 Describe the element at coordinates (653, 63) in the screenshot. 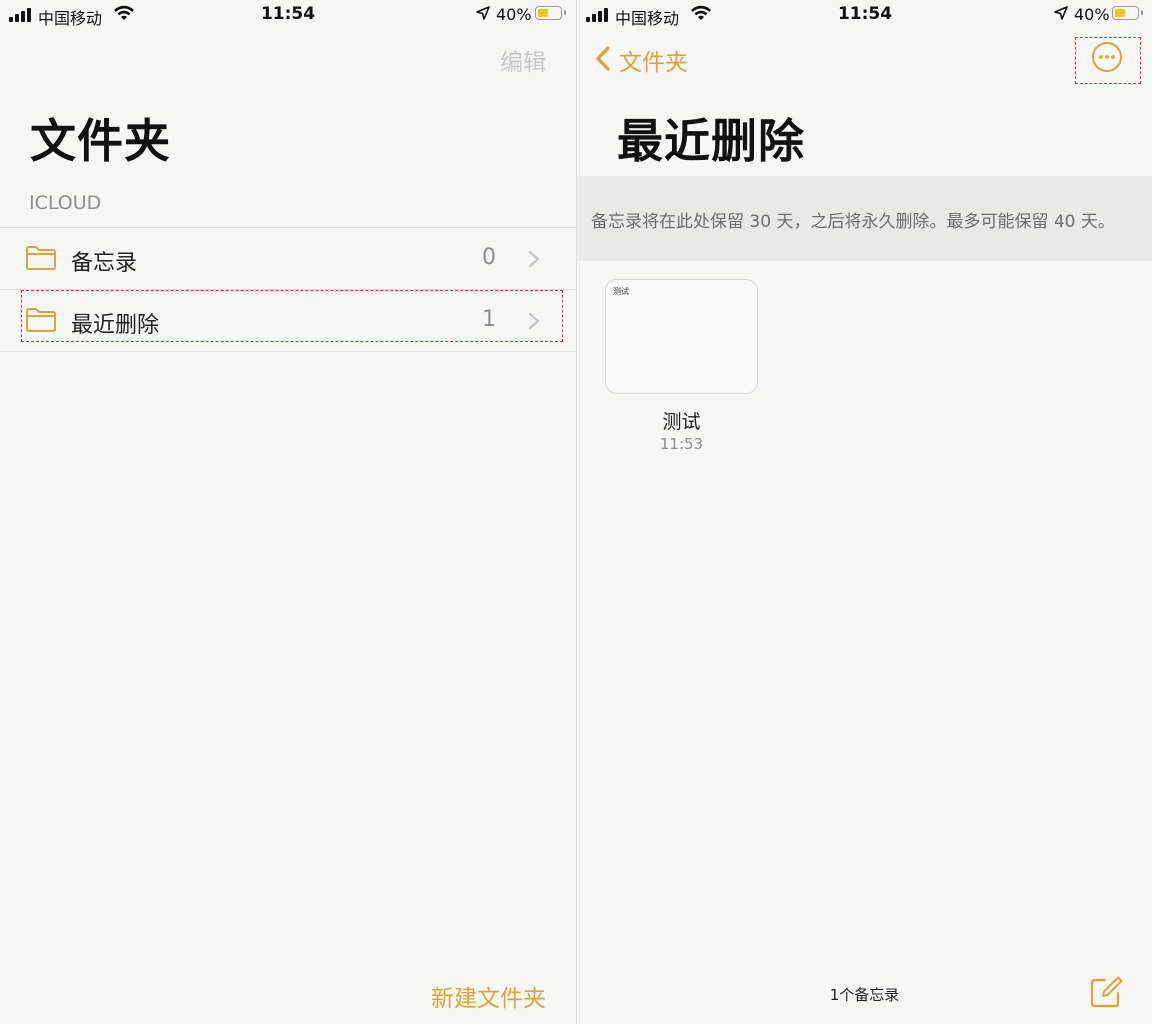

I see `back-label: 文件夹` at that location.